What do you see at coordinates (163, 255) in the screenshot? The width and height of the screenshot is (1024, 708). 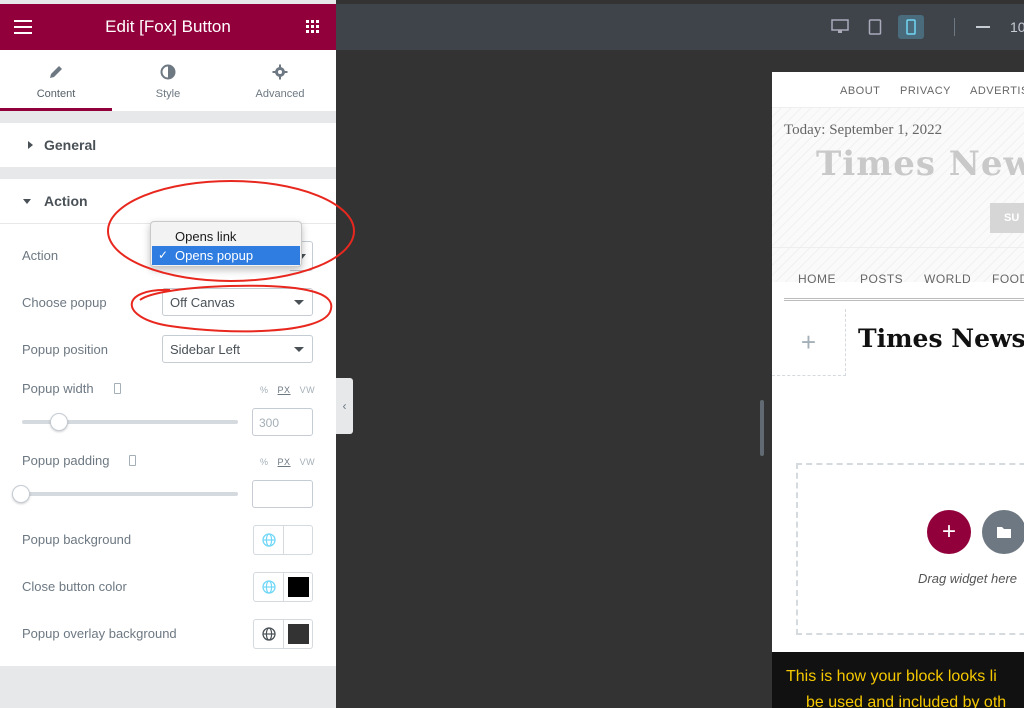 I see `checkmark-icon: ✓` at bounding box center [163, 255].